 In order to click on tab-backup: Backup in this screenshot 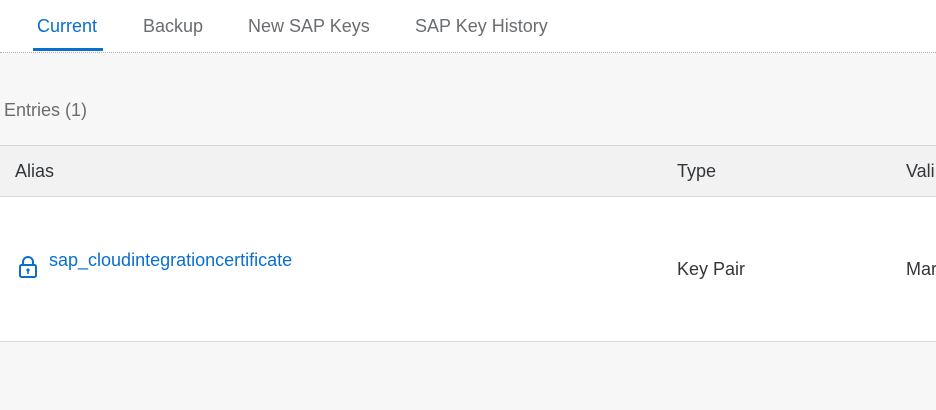, I will do `click(173, 26)`.